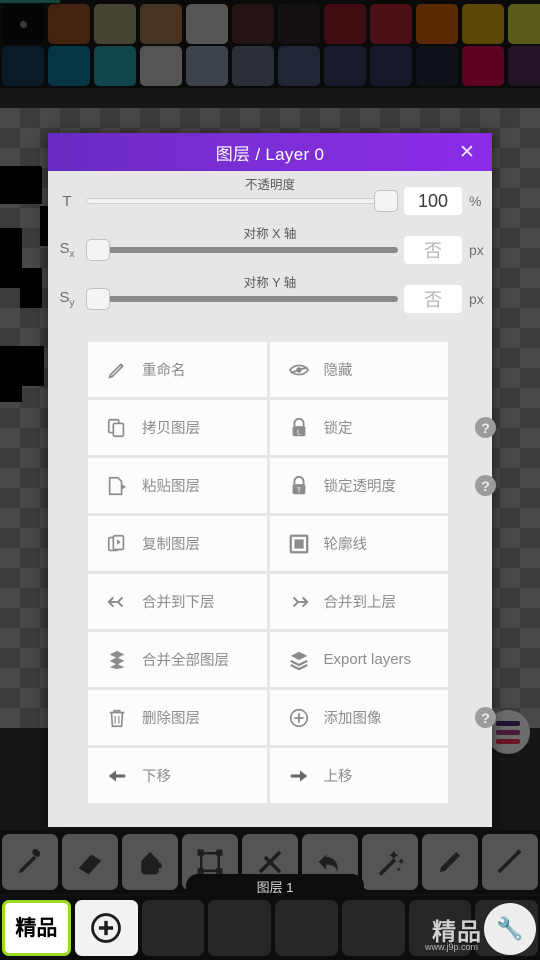  I want to click on menu-item-merge-up: 合并到上层, so click(358, 601).